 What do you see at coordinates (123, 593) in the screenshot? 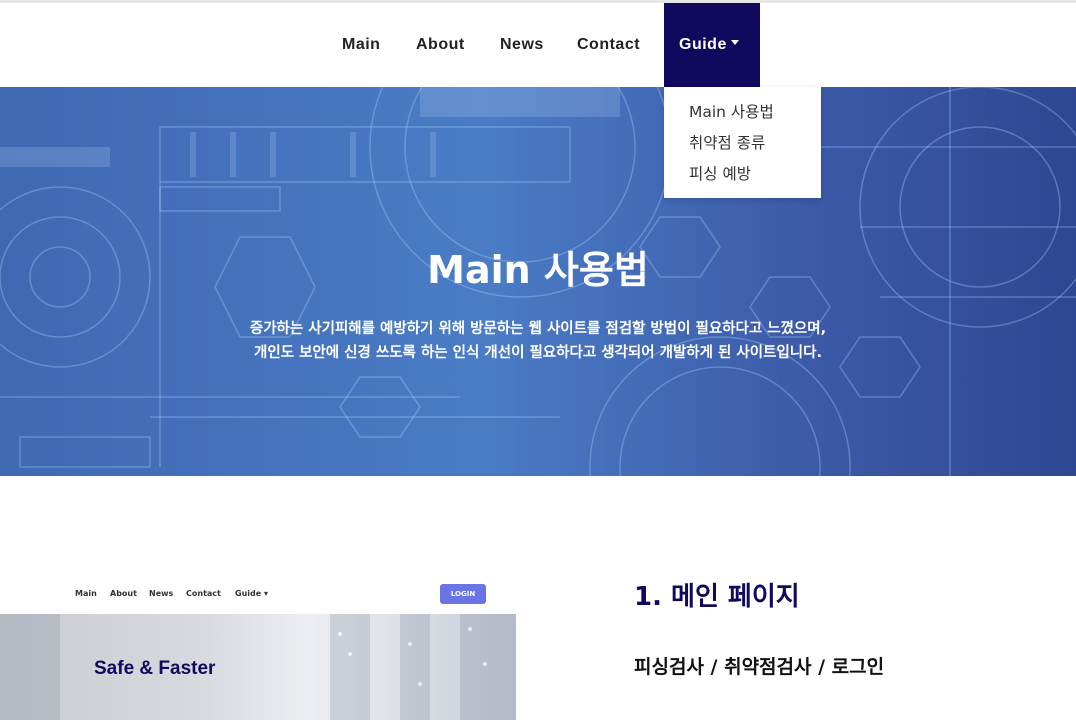
I see `preview-nav-about: About` at bounding box center [123, 593].